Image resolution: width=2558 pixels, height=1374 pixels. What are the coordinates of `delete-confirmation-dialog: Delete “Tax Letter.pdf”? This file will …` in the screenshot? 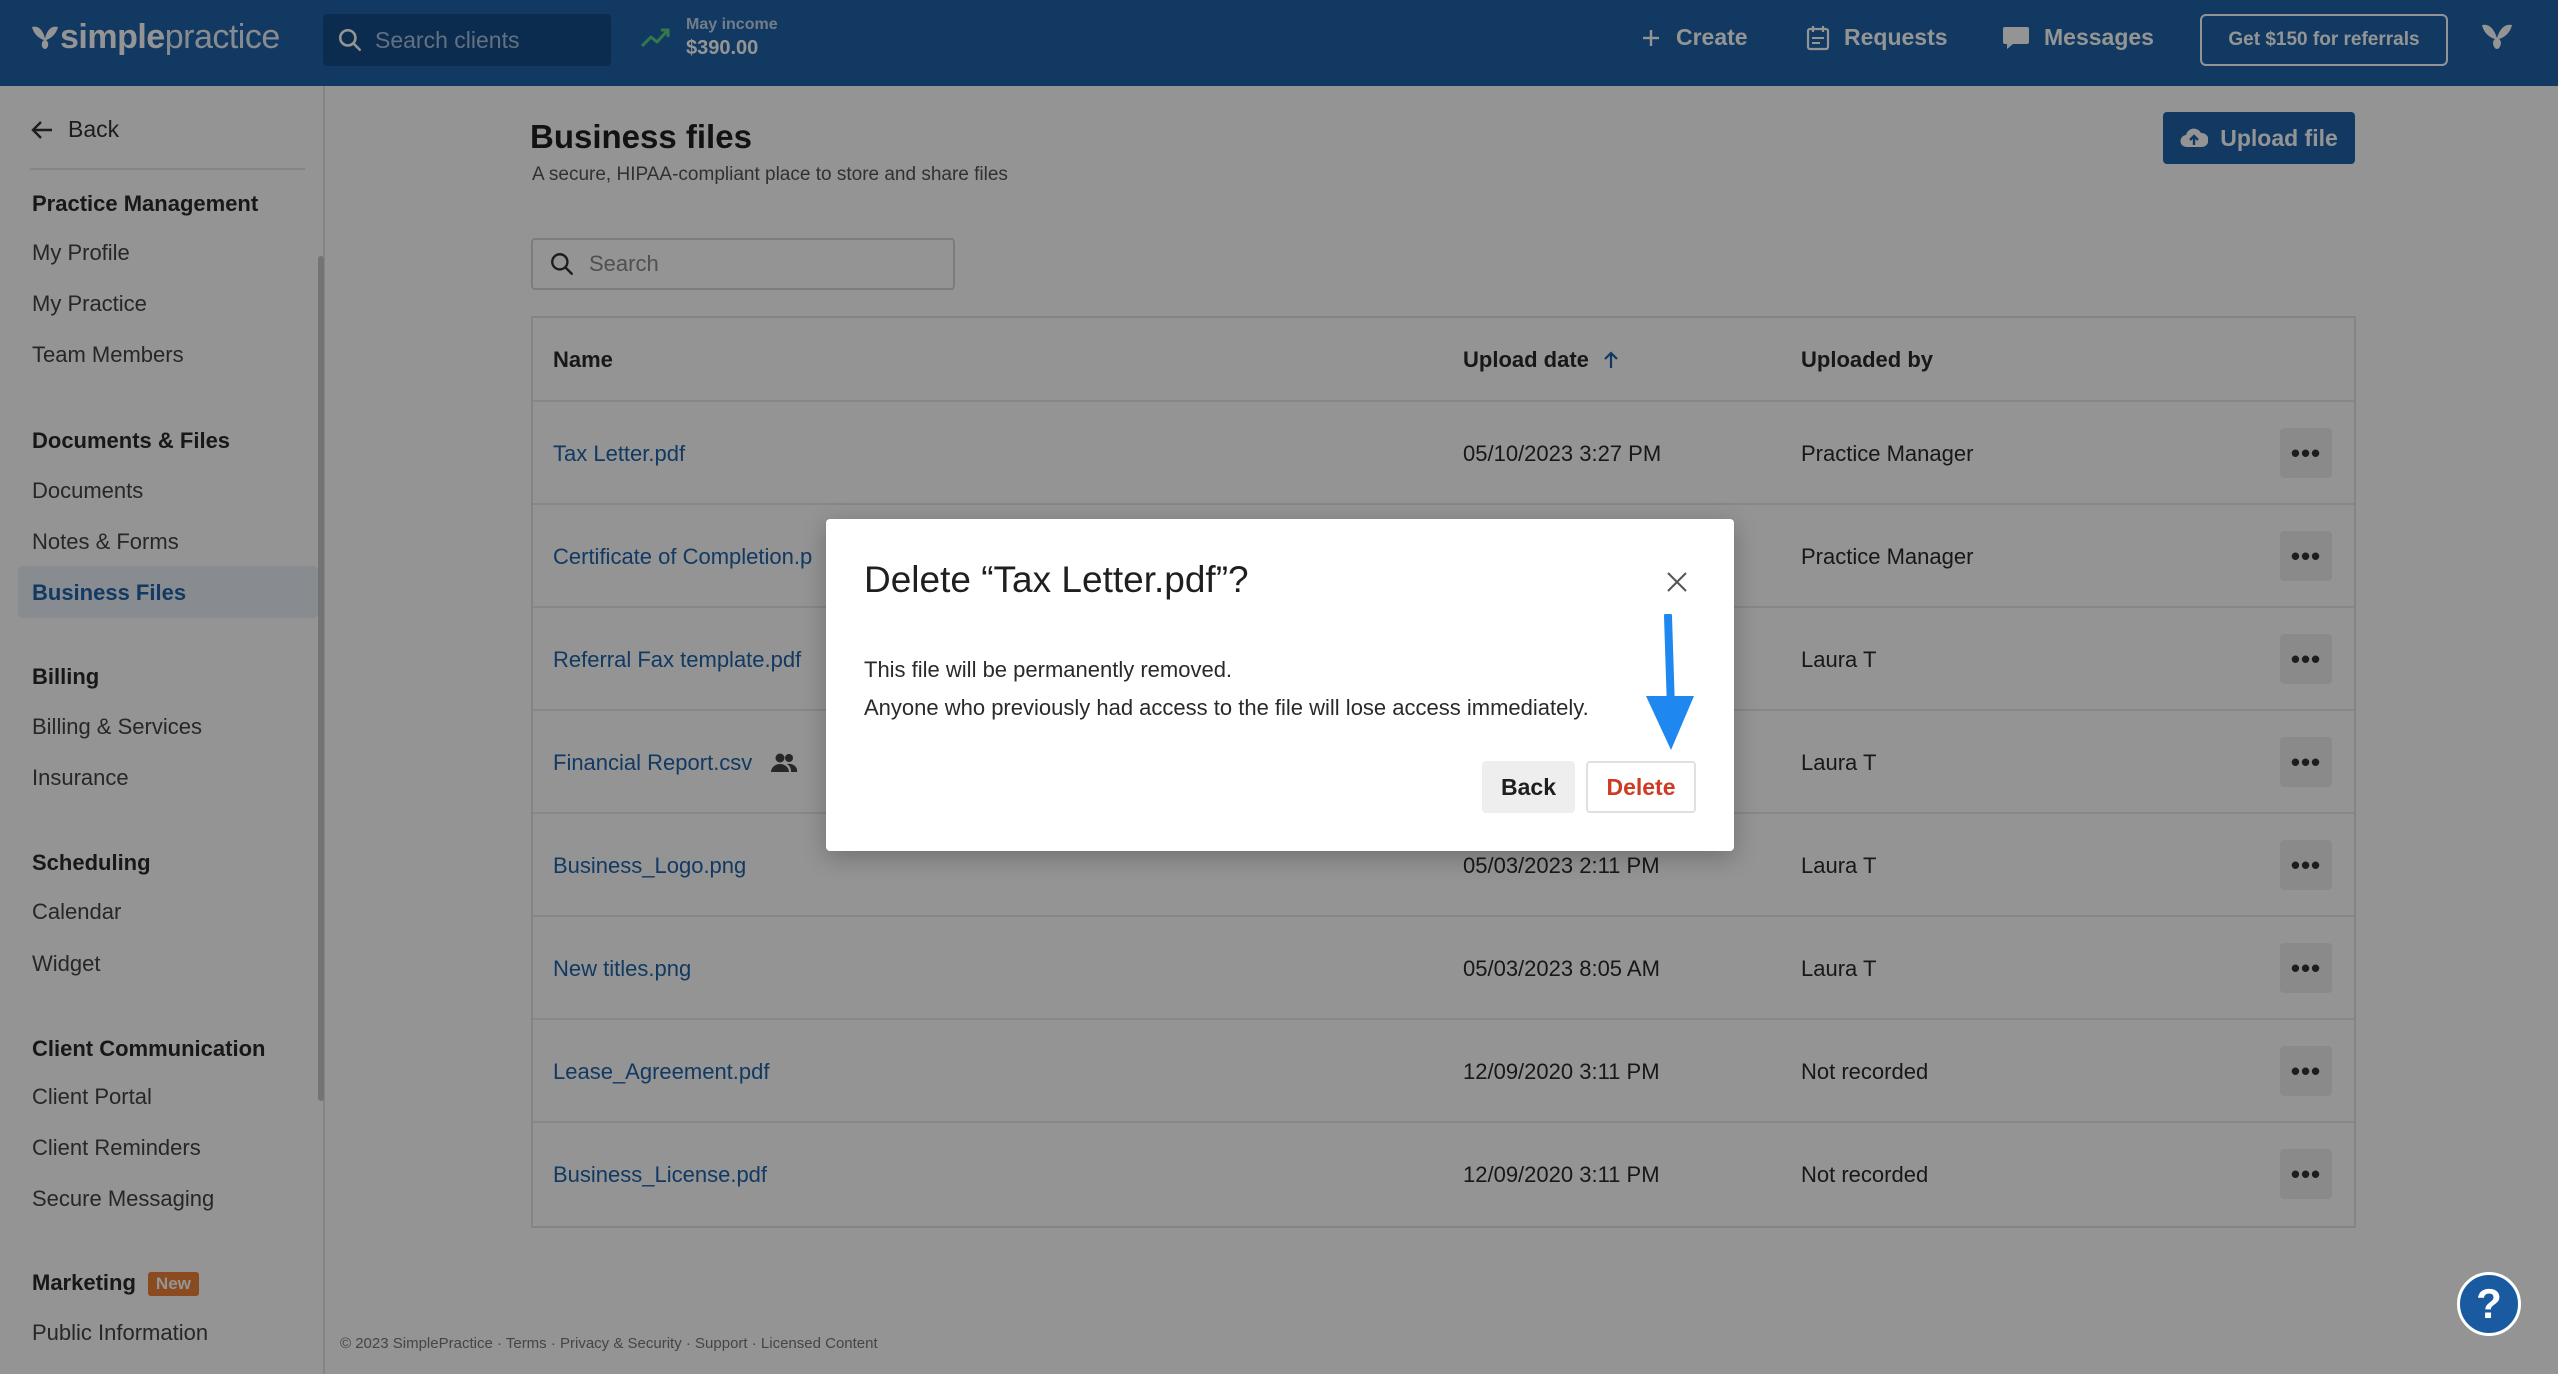 It's located at (1280, 685).